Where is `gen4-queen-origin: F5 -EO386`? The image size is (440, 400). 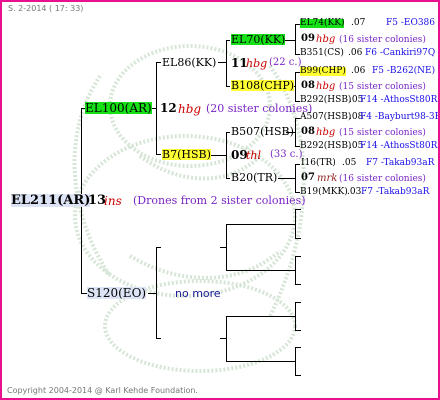 gen4-queen-origin: F5 -EO386 is located at coordinates (410, 23).